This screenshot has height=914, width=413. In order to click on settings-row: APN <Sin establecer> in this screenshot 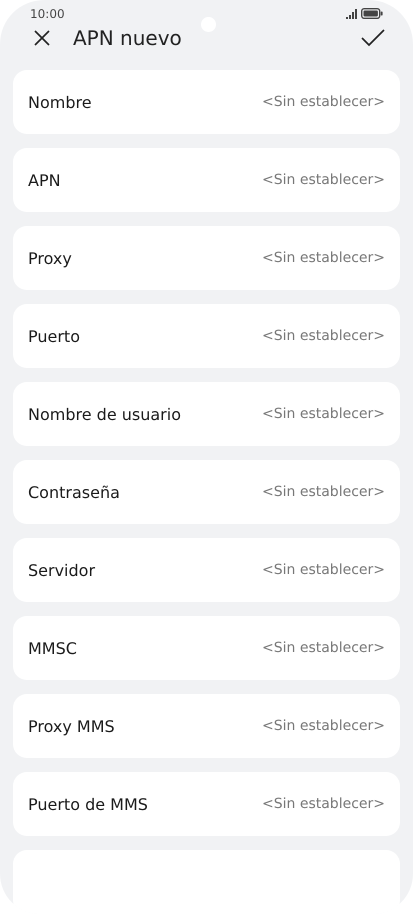, I will do `click(206, 180)`.